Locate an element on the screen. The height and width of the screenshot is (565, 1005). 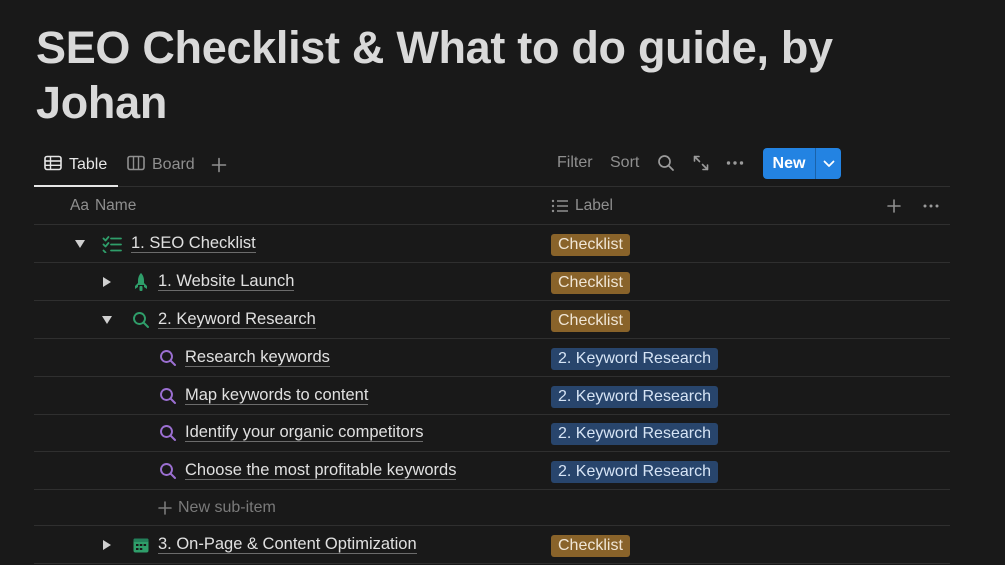
new-sub-item-button: New sub-item is located at coordinates (217, 507).